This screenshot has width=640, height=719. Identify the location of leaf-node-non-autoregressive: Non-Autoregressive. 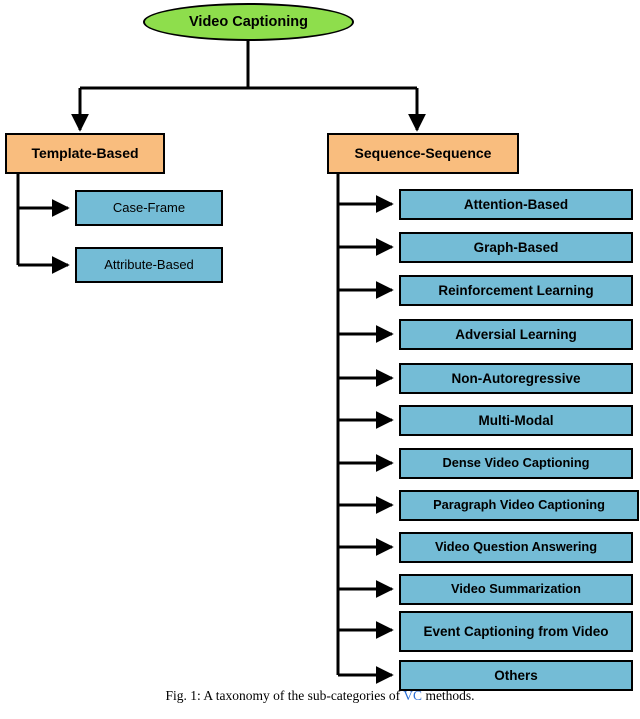
(516, 378).